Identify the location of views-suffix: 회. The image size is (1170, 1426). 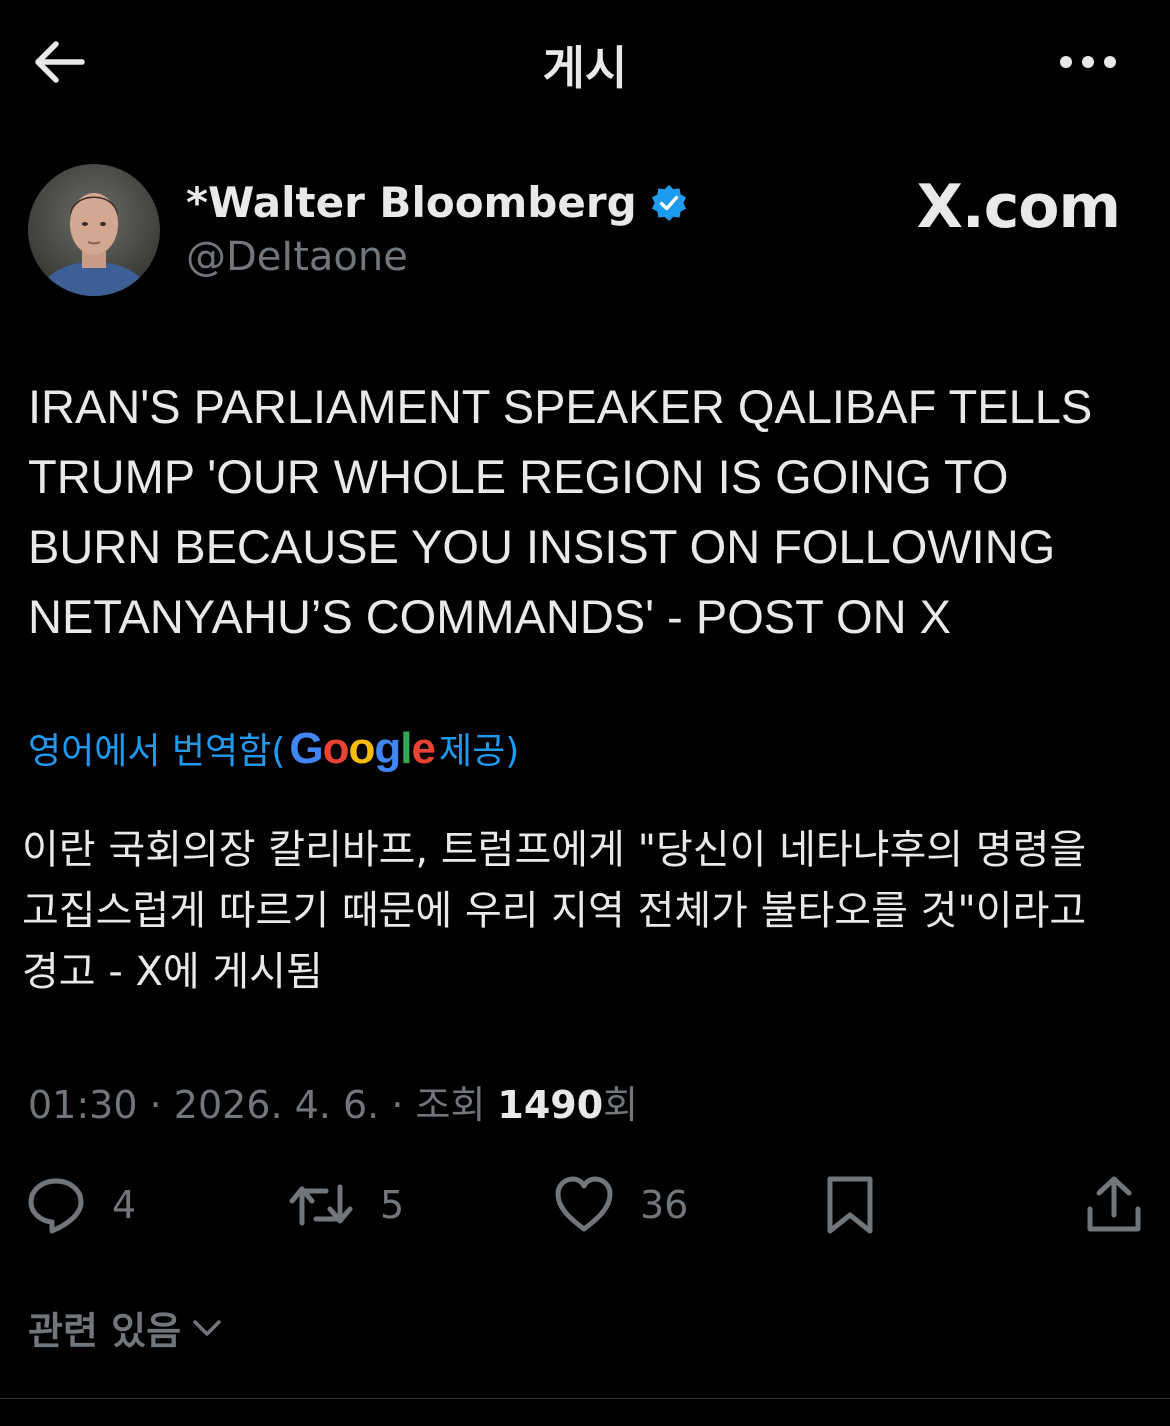
(621, 1105).